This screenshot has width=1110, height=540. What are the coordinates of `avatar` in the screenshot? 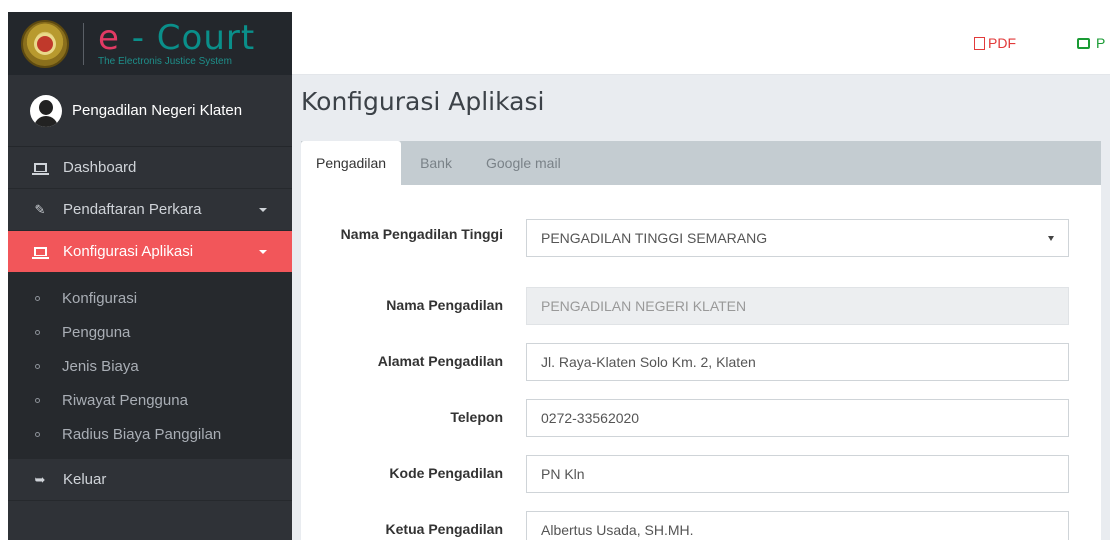 It's located at (46, 110).